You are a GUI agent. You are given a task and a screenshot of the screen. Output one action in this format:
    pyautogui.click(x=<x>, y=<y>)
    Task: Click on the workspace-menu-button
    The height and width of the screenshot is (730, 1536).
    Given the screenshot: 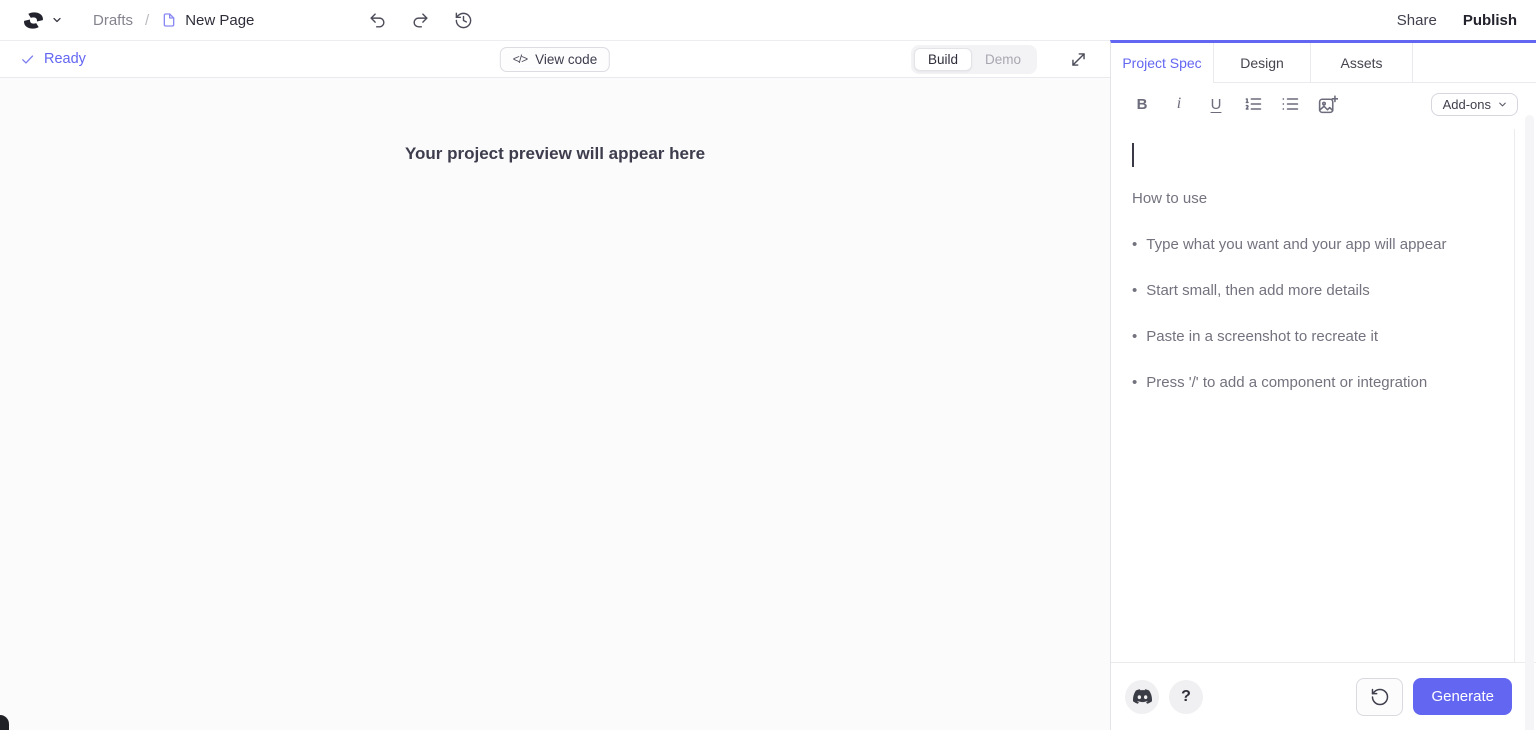 What is the action you would take?
    pyautogui.click(x=41, y=20)
    